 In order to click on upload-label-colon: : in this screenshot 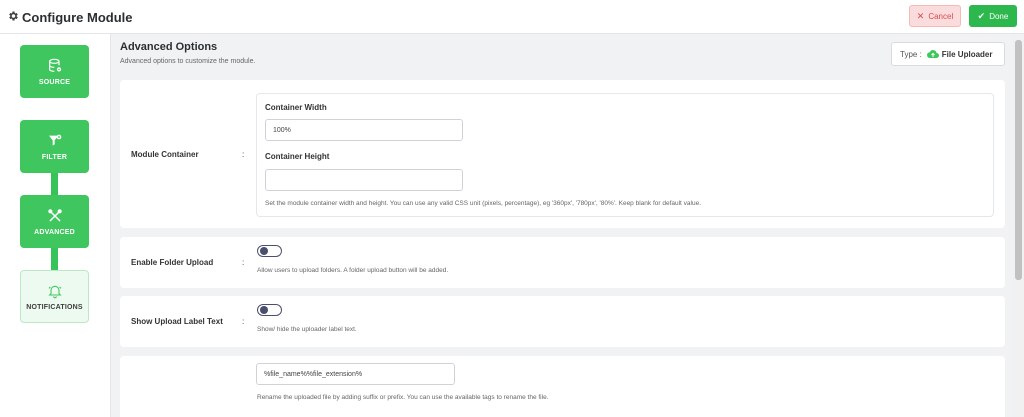, I will do `click(243, 321)`.